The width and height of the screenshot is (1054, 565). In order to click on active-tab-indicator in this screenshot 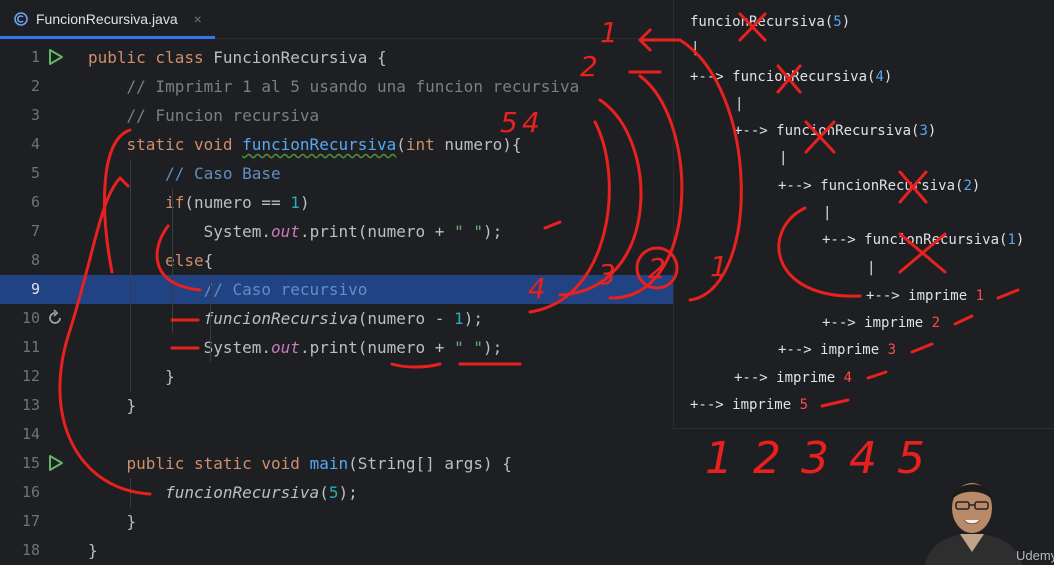, I will do `click(107, 37)`.